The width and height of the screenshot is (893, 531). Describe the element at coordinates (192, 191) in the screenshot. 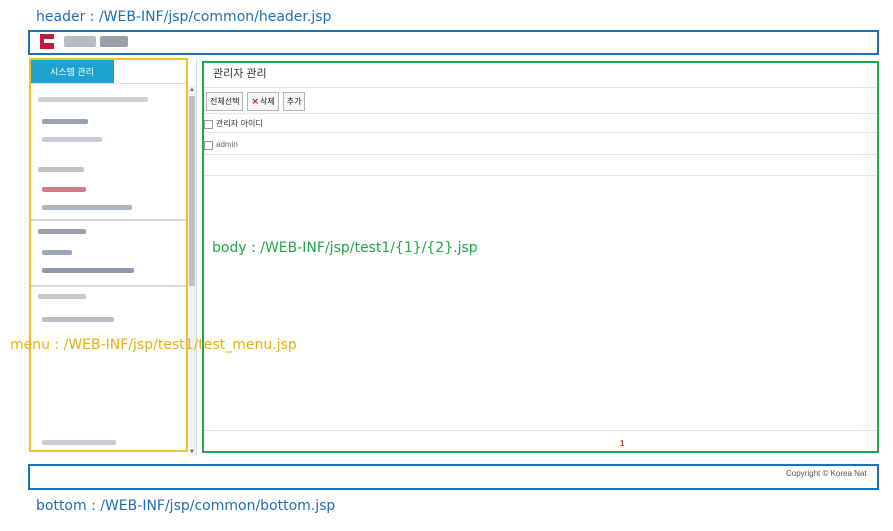

I see `scrollbar-thumb` at that location.